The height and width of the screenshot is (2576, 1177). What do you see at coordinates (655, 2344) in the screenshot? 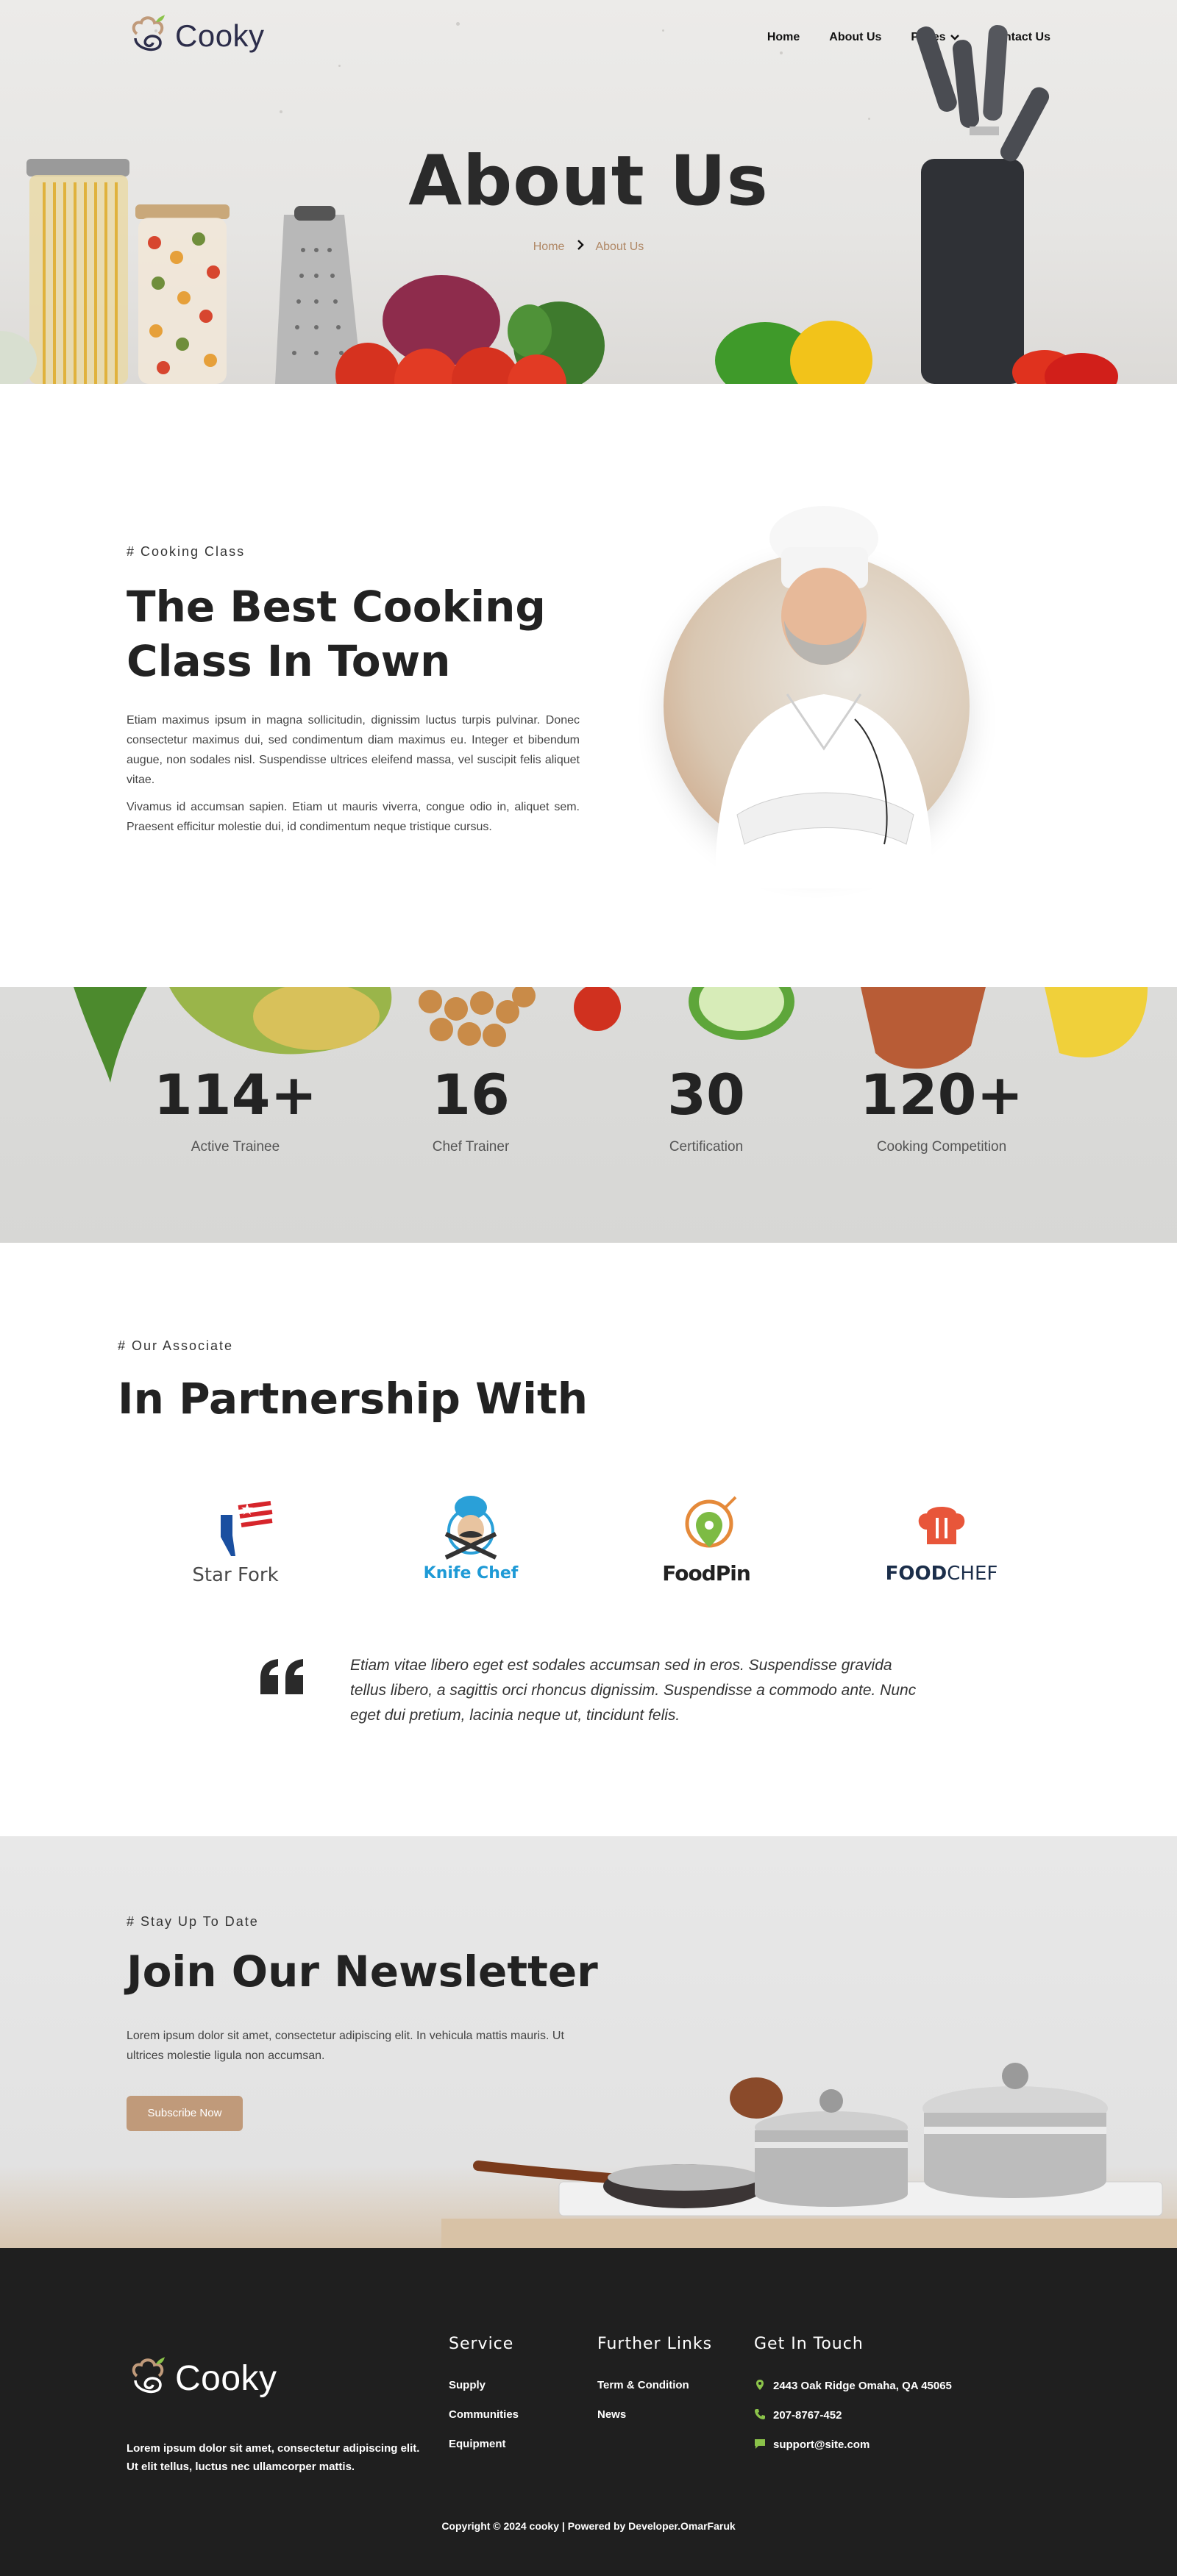
I see `footer-further-links-title: Further Links` at bounding box center [655, 2344].